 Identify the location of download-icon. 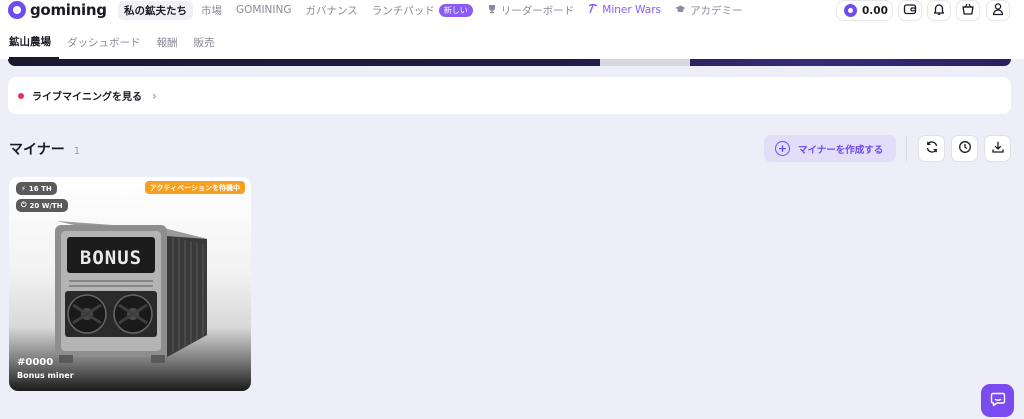
(998, 148).